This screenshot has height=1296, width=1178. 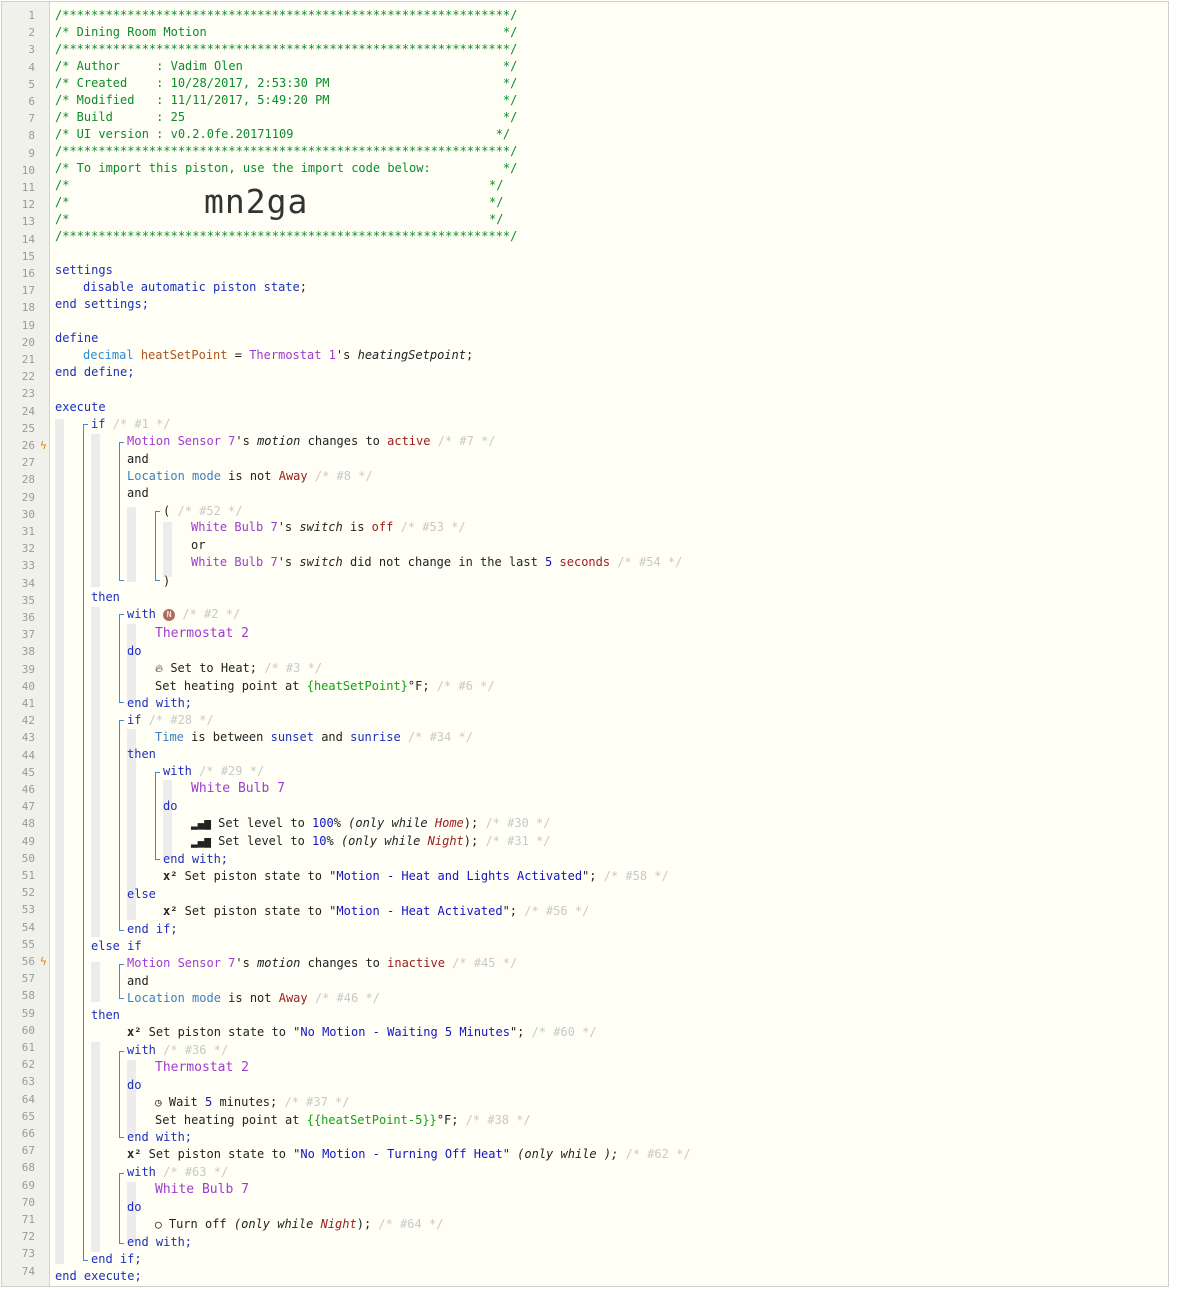 What do you see at coordinates (416, 963) in the screenshot?
I see `value-inactive: inactive` at bounding box center [416, 963].